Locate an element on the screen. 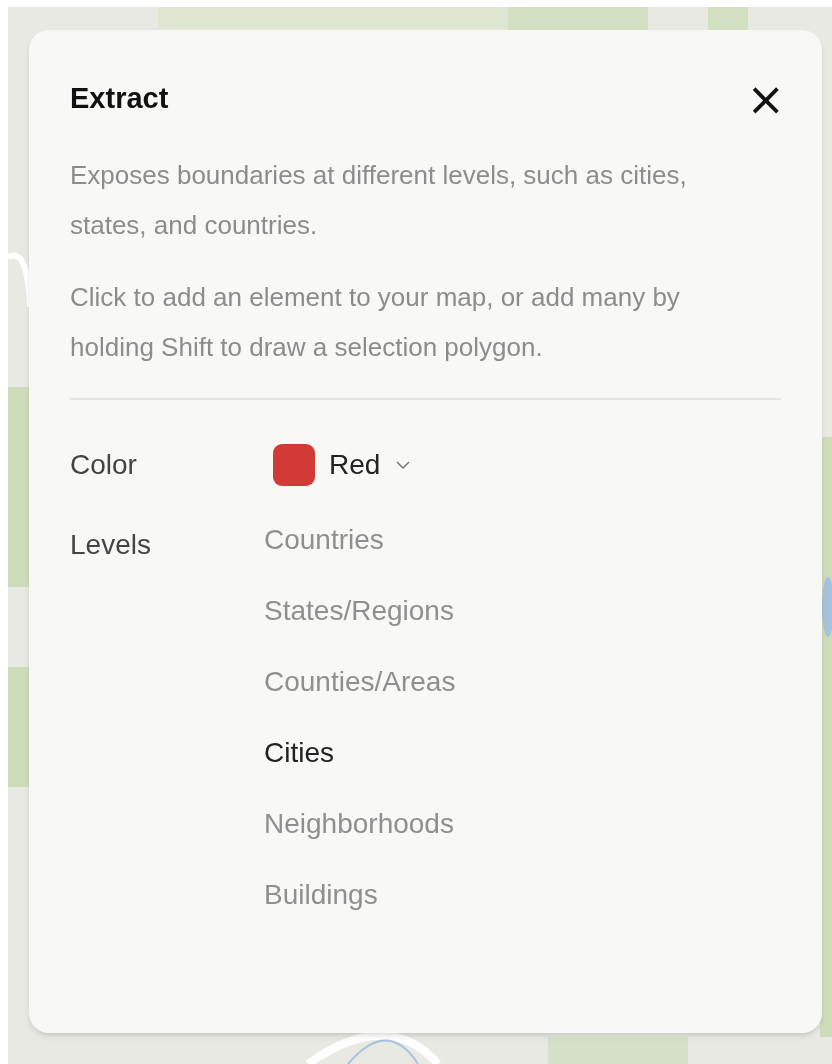  level-option: States/Regions is located at coordinates (360, 611).